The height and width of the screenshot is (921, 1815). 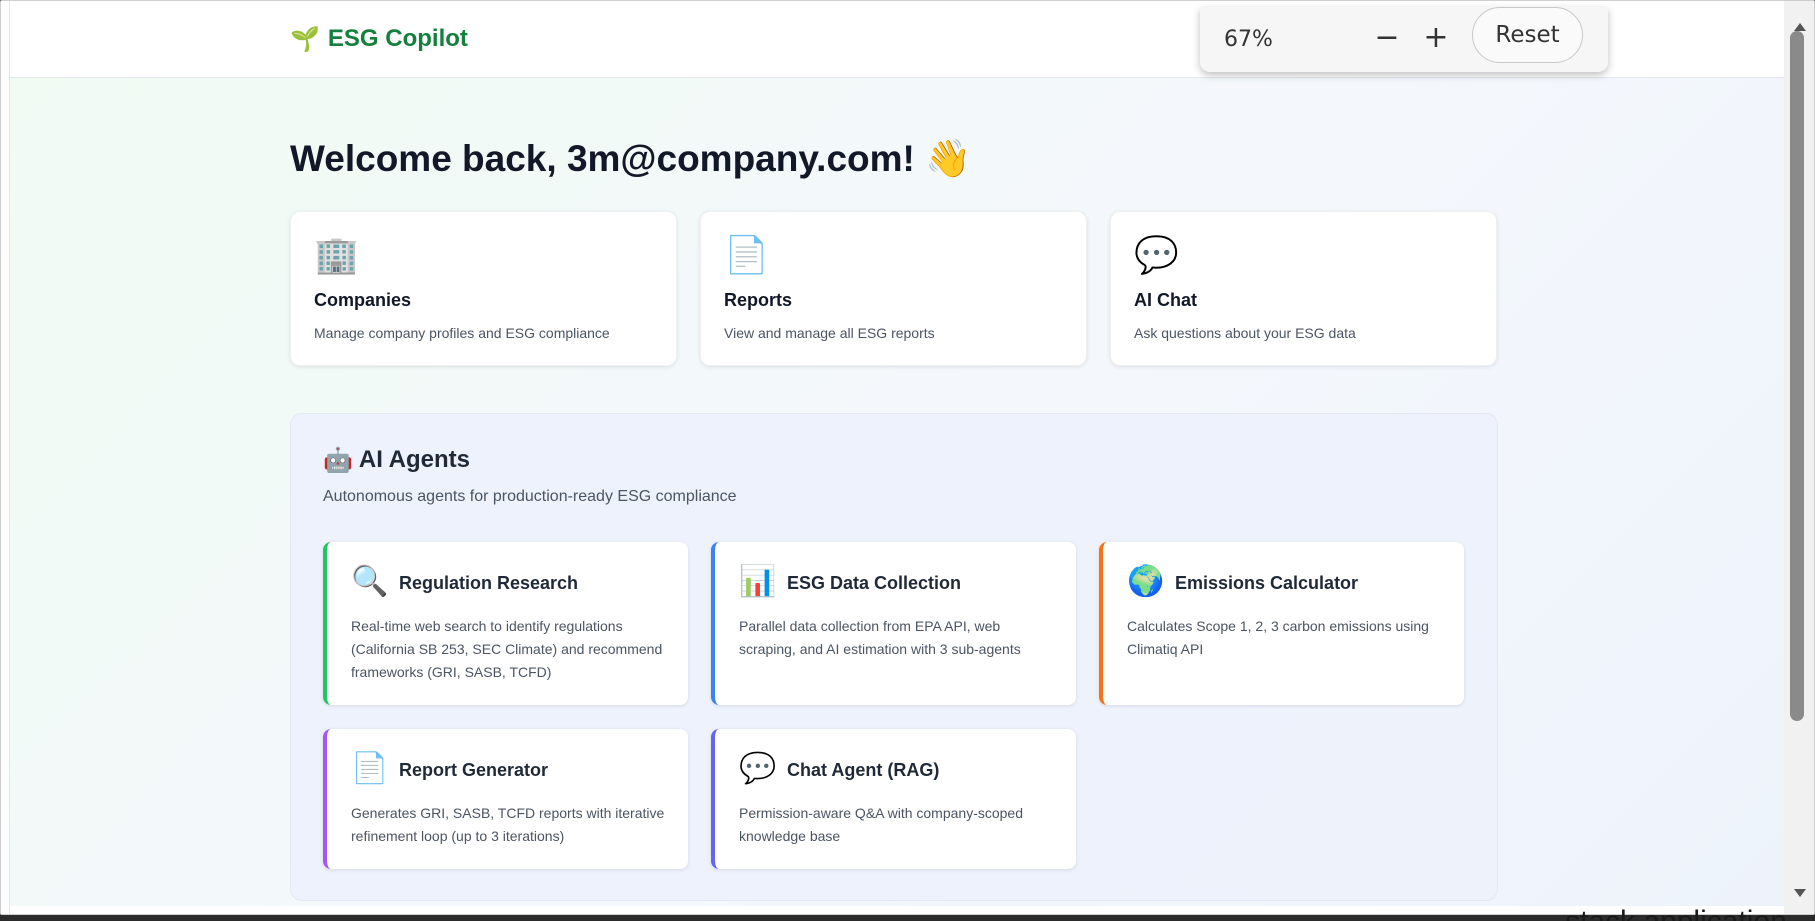 I want to click on card-title: Reports, so click(x=758, y=300).